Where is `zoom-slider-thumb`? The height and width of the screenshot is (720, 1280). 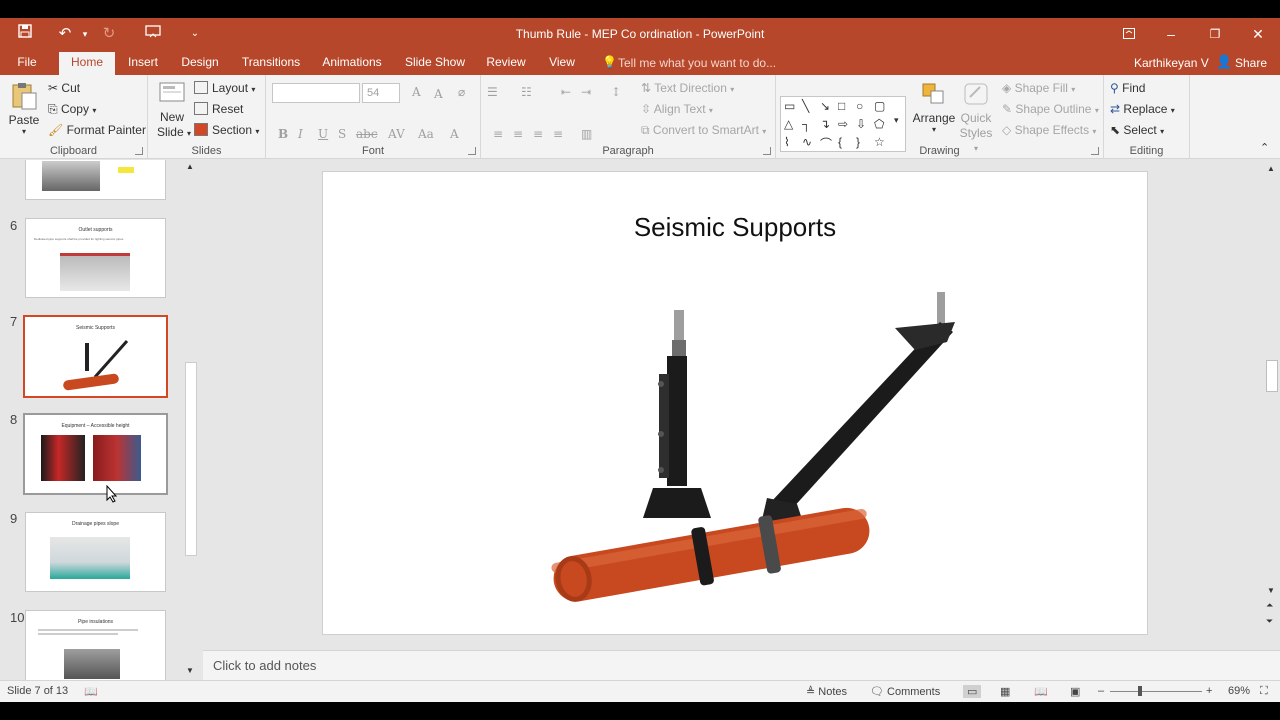 zoom-slider-thumb is located at coordinates (1140, 691).